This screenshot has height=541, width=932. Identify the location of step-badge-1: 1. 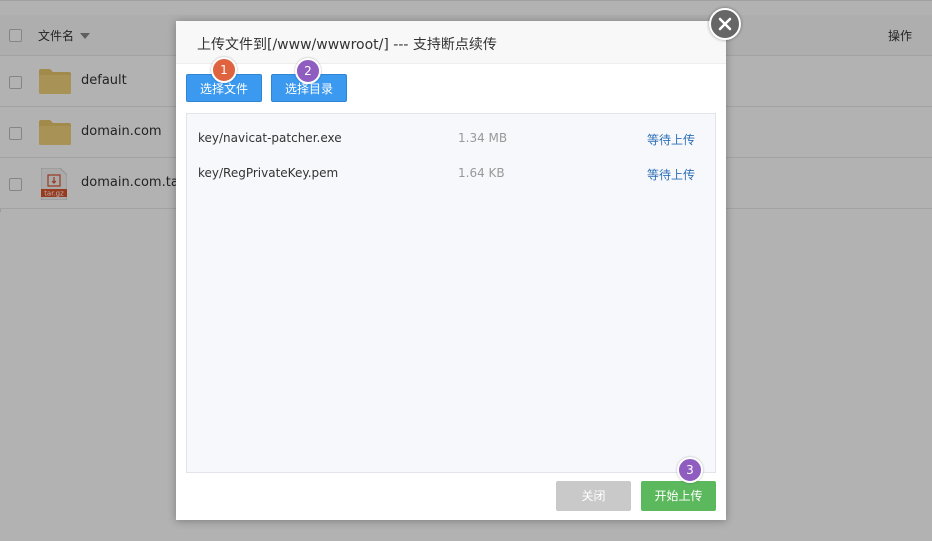
(224, 70).